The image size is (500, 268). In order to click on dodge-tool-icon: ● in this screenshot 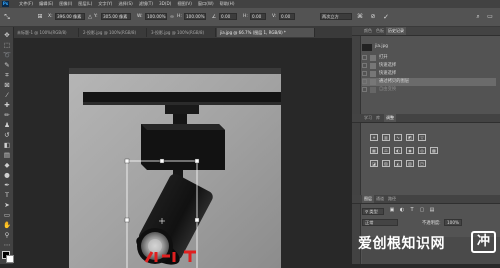, I will do `click(7, 175)`.